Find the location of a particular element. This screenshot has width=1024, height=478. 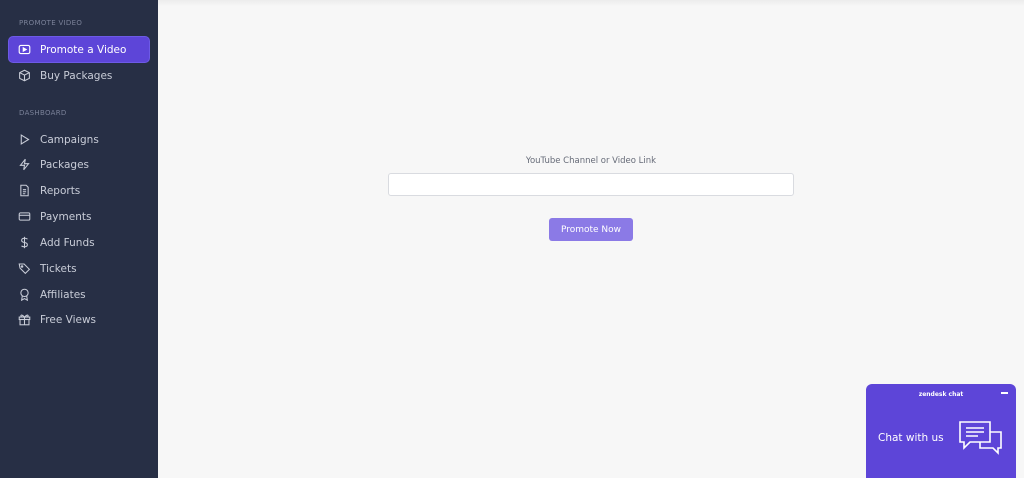

sidebar-item-label: Packages is located at coordinates (64, 164).